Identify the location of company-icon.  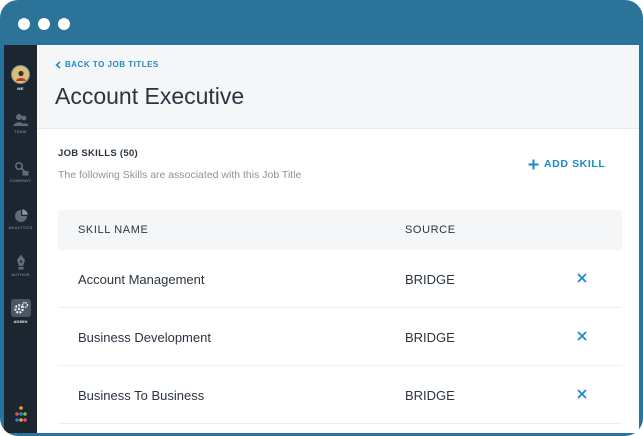
(21, 168).